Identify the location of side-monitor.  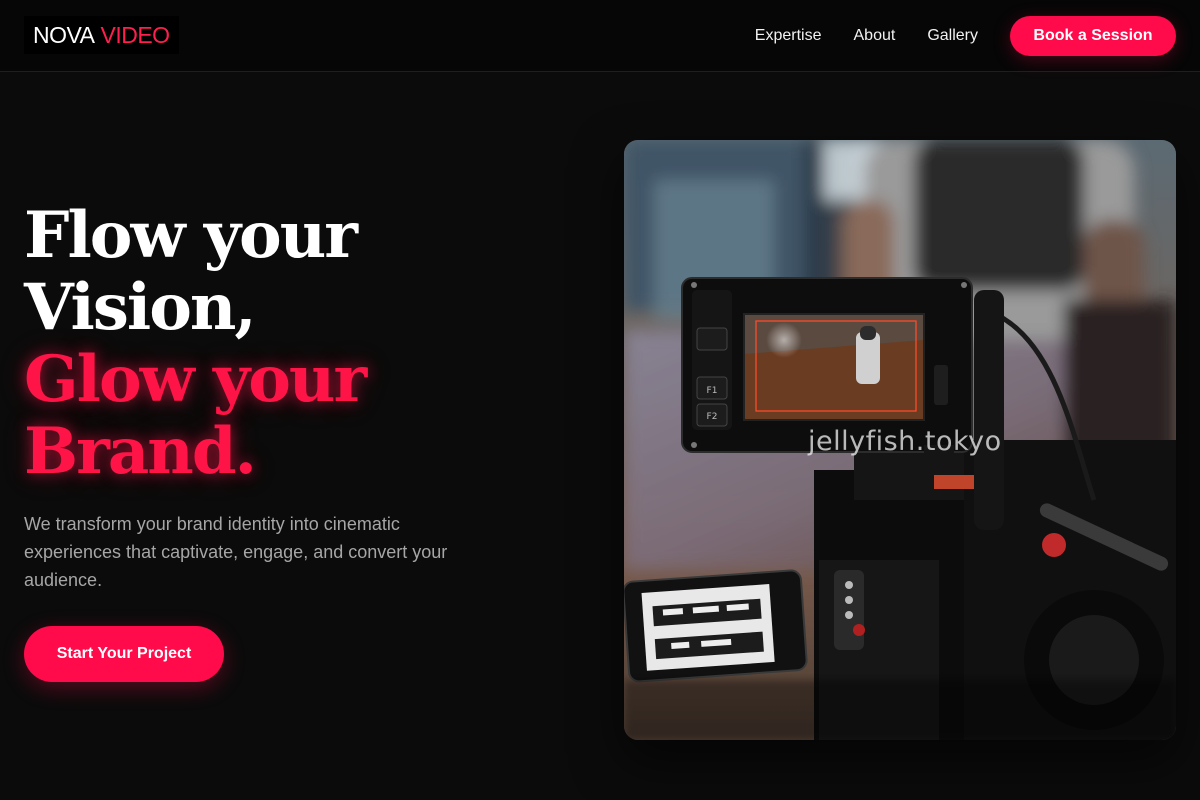
(716, 626).